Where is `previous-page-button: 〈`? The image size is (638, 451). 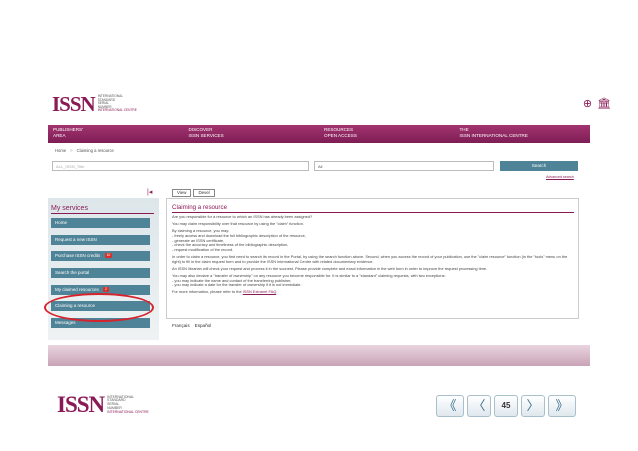 previous-page-button: 〈 is located at coordinates (479, 406).